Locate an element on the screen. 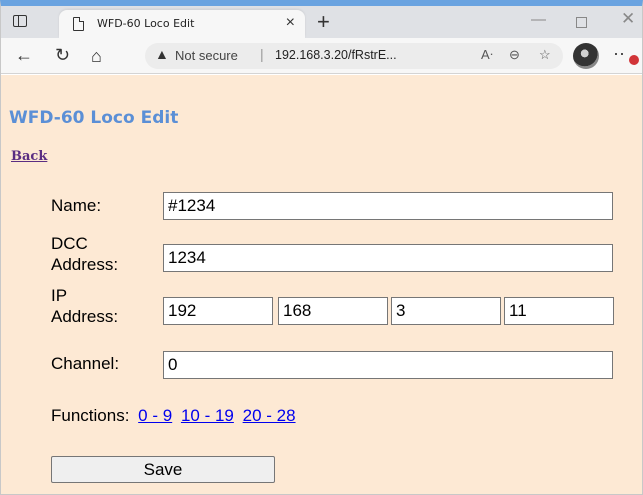 The image size is (643, 495). profile-avatar is located at coordinates (586, 56).